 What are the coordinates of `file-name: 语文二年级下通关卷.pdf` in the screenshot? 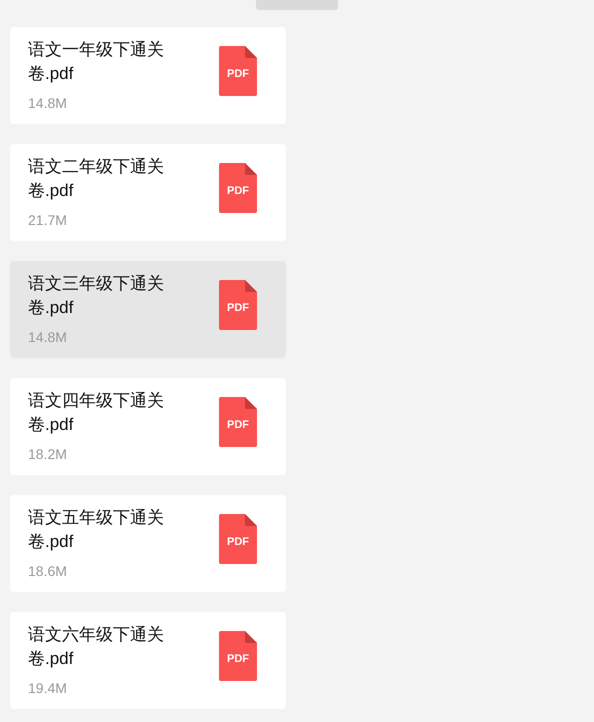 It's located at (96, 179).